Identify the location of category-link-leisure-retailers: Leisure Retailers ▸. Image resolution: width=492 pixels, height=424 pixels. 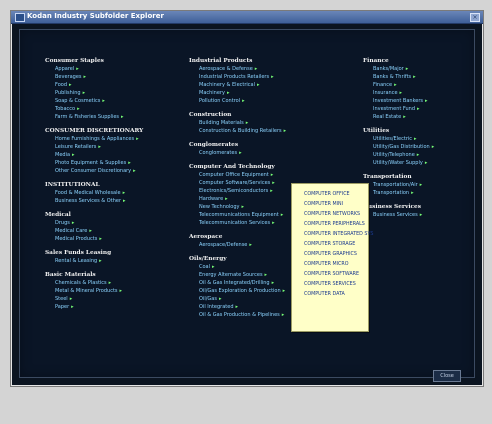
(118, 147).